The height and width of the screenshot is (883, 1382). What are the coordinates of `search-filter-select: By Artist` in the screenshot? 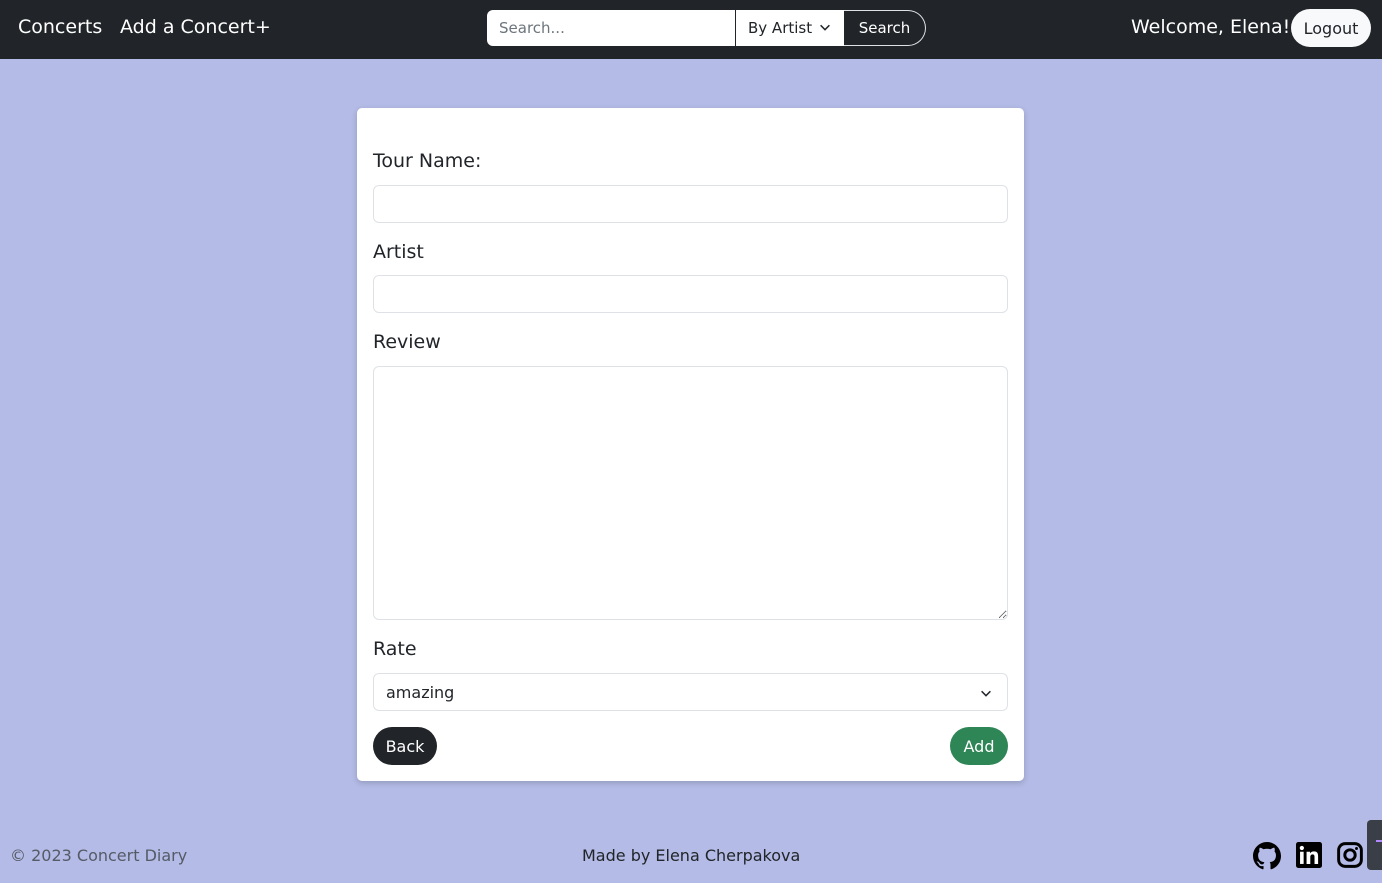 It's located at (790, 28).